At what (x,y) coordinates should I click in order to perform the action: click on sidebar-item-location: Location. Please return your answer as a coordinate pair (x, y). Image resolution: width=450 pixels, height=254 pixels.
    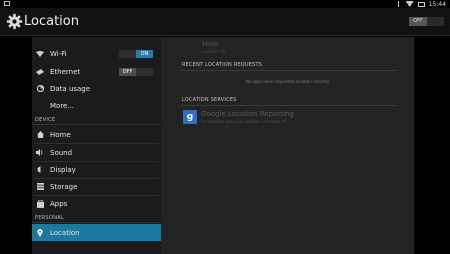
    Looking at the image, I should click on (96, 232).